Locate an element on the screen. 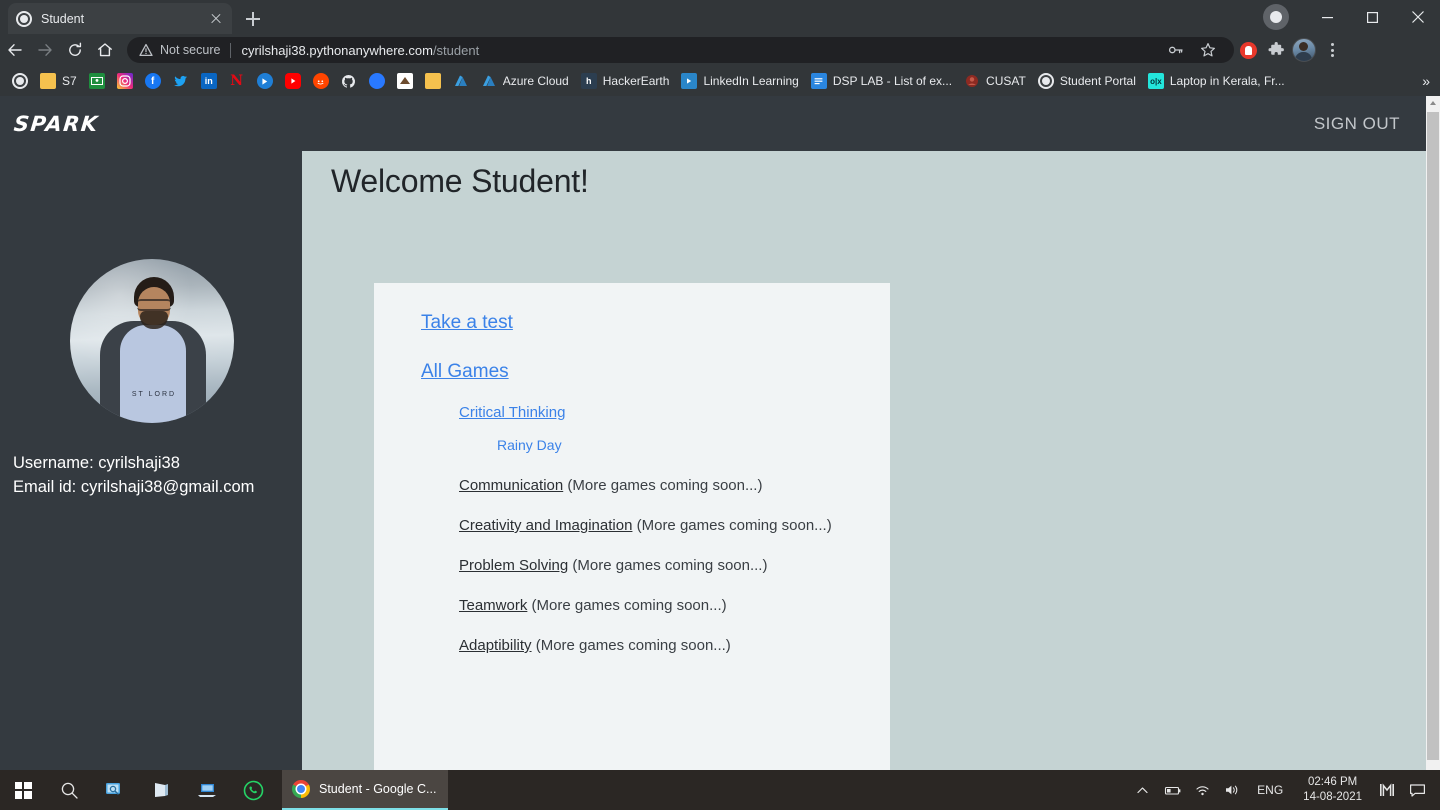 This screenshot has width=1440, height=810. clock-date: 14-08-2021 is located at coordinates (1332, 797).